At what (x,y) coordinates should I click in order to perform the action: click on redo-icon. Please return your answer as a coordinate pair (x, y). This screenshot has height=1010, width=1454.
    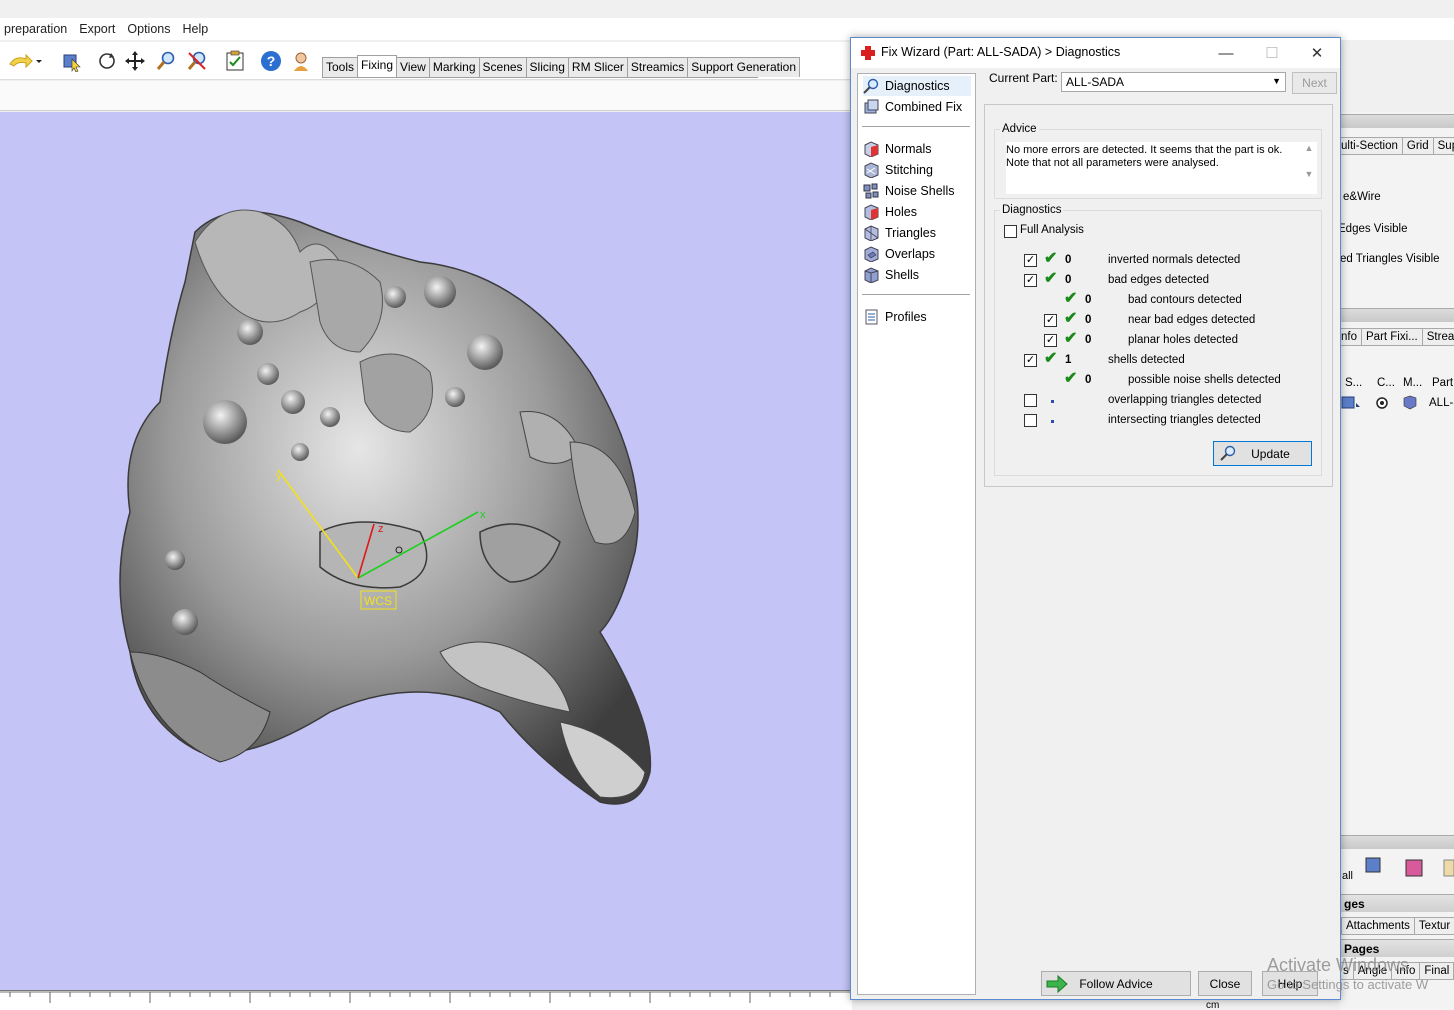
    Looking at the image, I should click on (24, 61).